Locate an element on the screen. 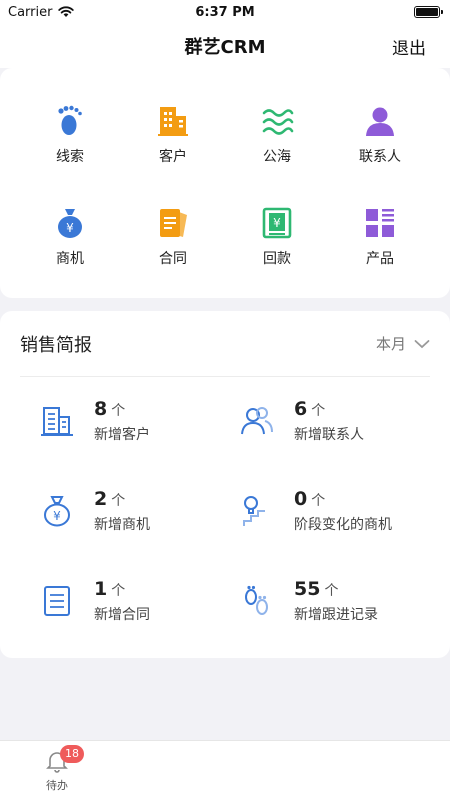 This screenshot has height=800, width=450. stat-label: 新增客户 is located at coordinates (122, 435).